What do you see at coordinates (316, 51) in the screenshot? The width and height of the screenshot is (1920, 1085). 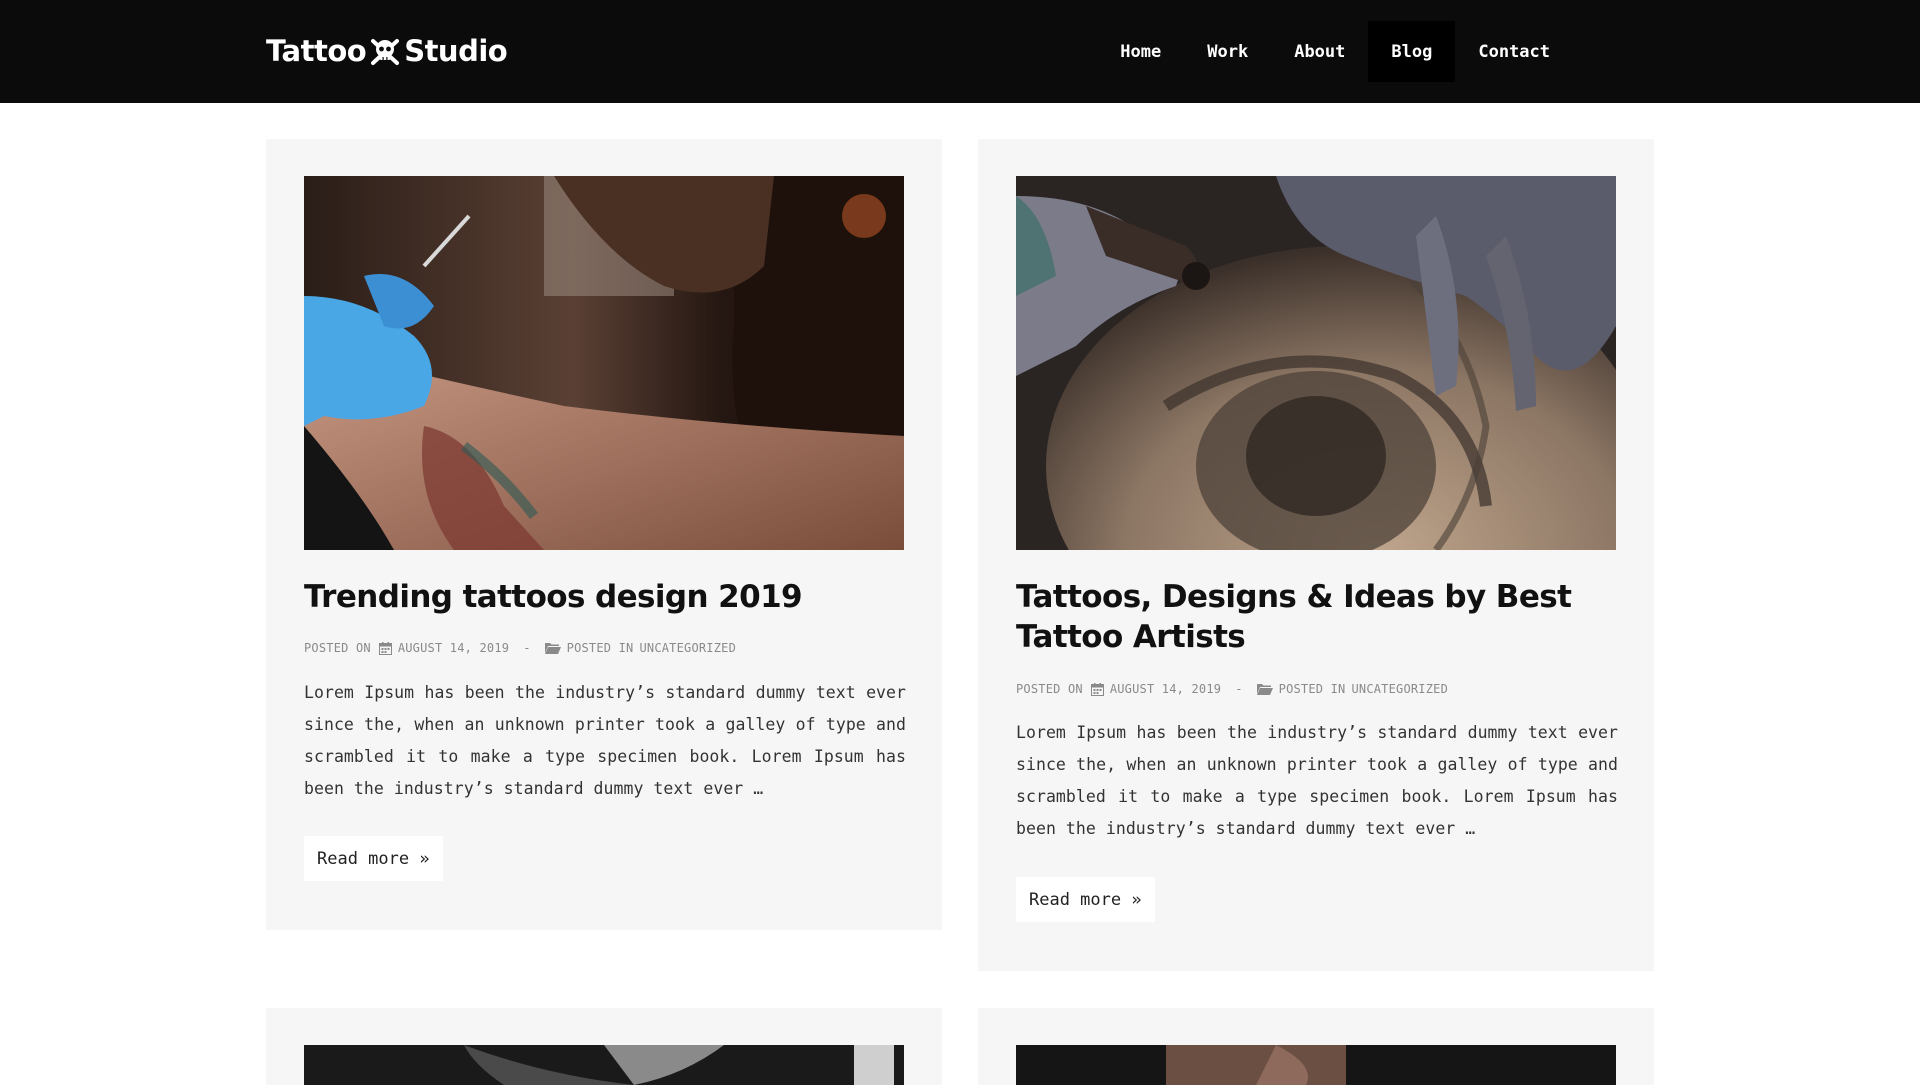 I see `logo-text-left: Tattoo` at bounding box center [316, 51].